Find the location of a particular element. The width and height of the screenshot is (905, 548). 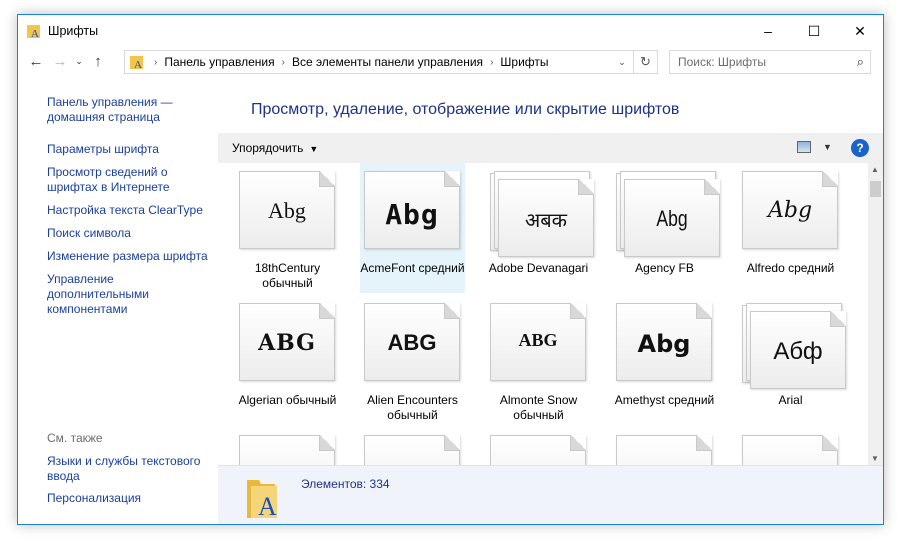

help-icon: ? is located at coordinates (860, 148).